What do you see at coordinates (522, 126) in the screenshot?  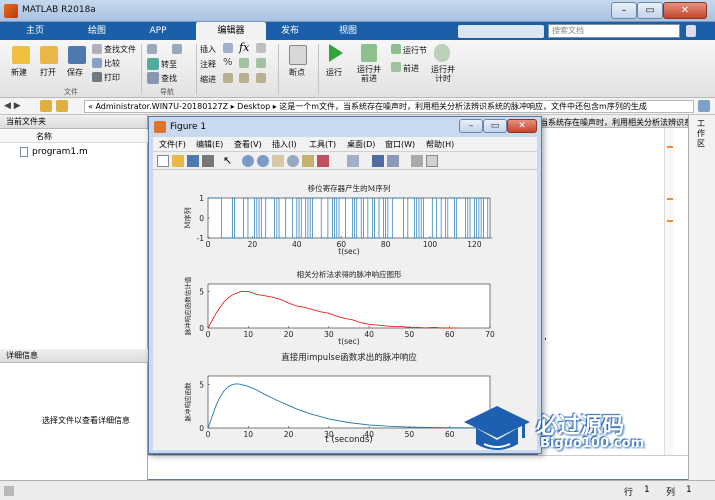 I see `figure-close-button: ✕` at bounding box center [522, 126].